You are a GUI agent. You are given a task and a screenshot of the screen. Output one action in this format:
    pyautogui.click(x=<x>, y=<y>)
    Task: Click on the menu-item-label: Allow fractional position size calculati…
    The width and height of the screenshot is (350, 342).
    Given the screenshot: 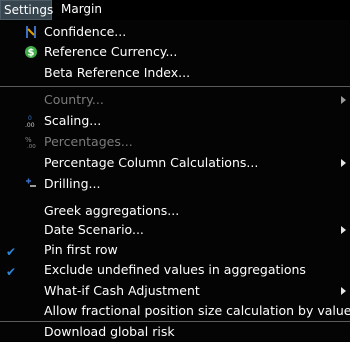 What is the action you would take?
    pyautogui.click(x=197, y=310)
    